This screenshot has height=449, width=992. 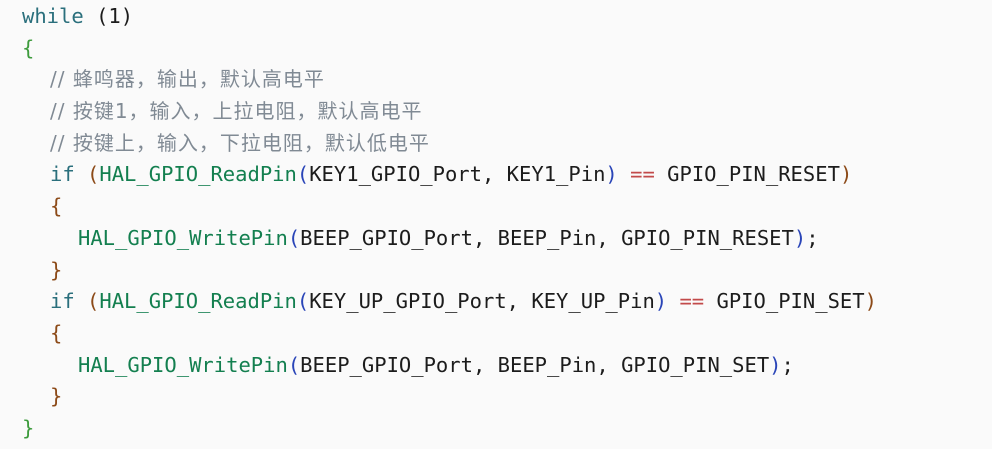 What do you see at coordinates (496, 429) in the screenshot?
I see `code-line-outer-brace-close: }` at bounding box center [496, 429].